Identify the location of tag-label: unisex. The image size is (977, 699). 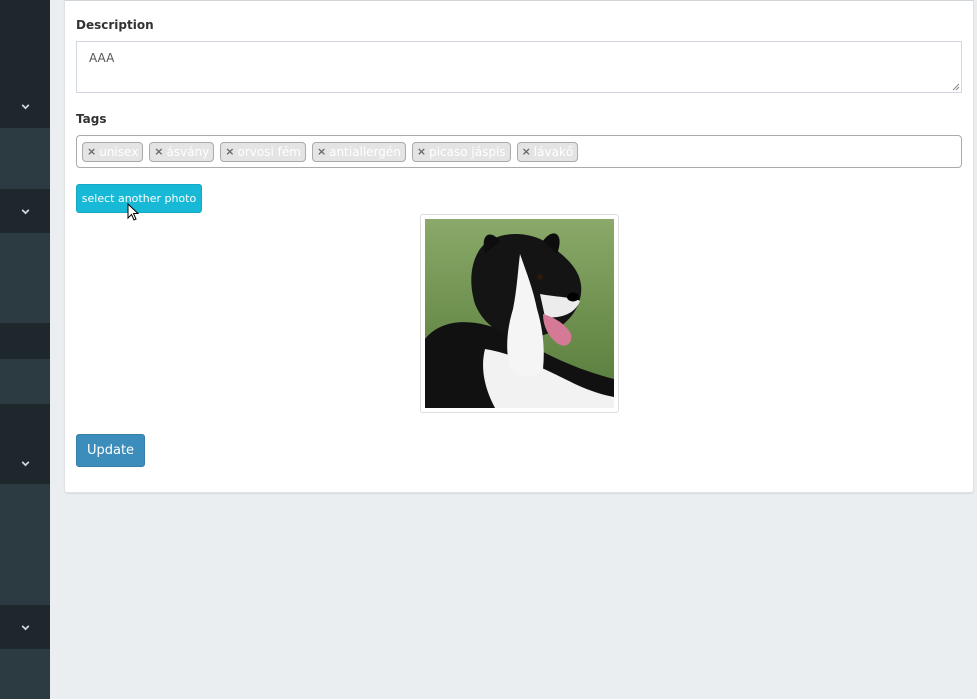
(119, 151).